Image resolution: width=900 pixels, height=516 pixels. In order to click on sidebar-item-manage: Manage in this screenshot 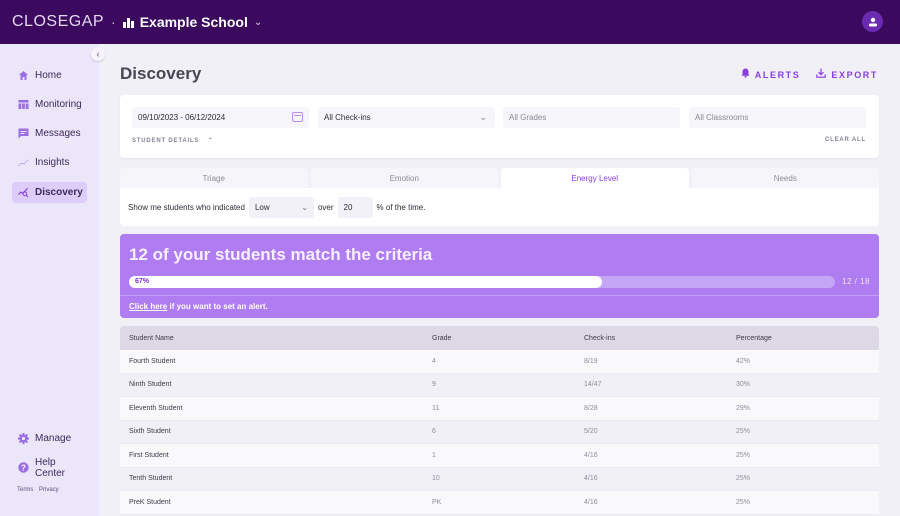, I will do `click(49, 438)`.